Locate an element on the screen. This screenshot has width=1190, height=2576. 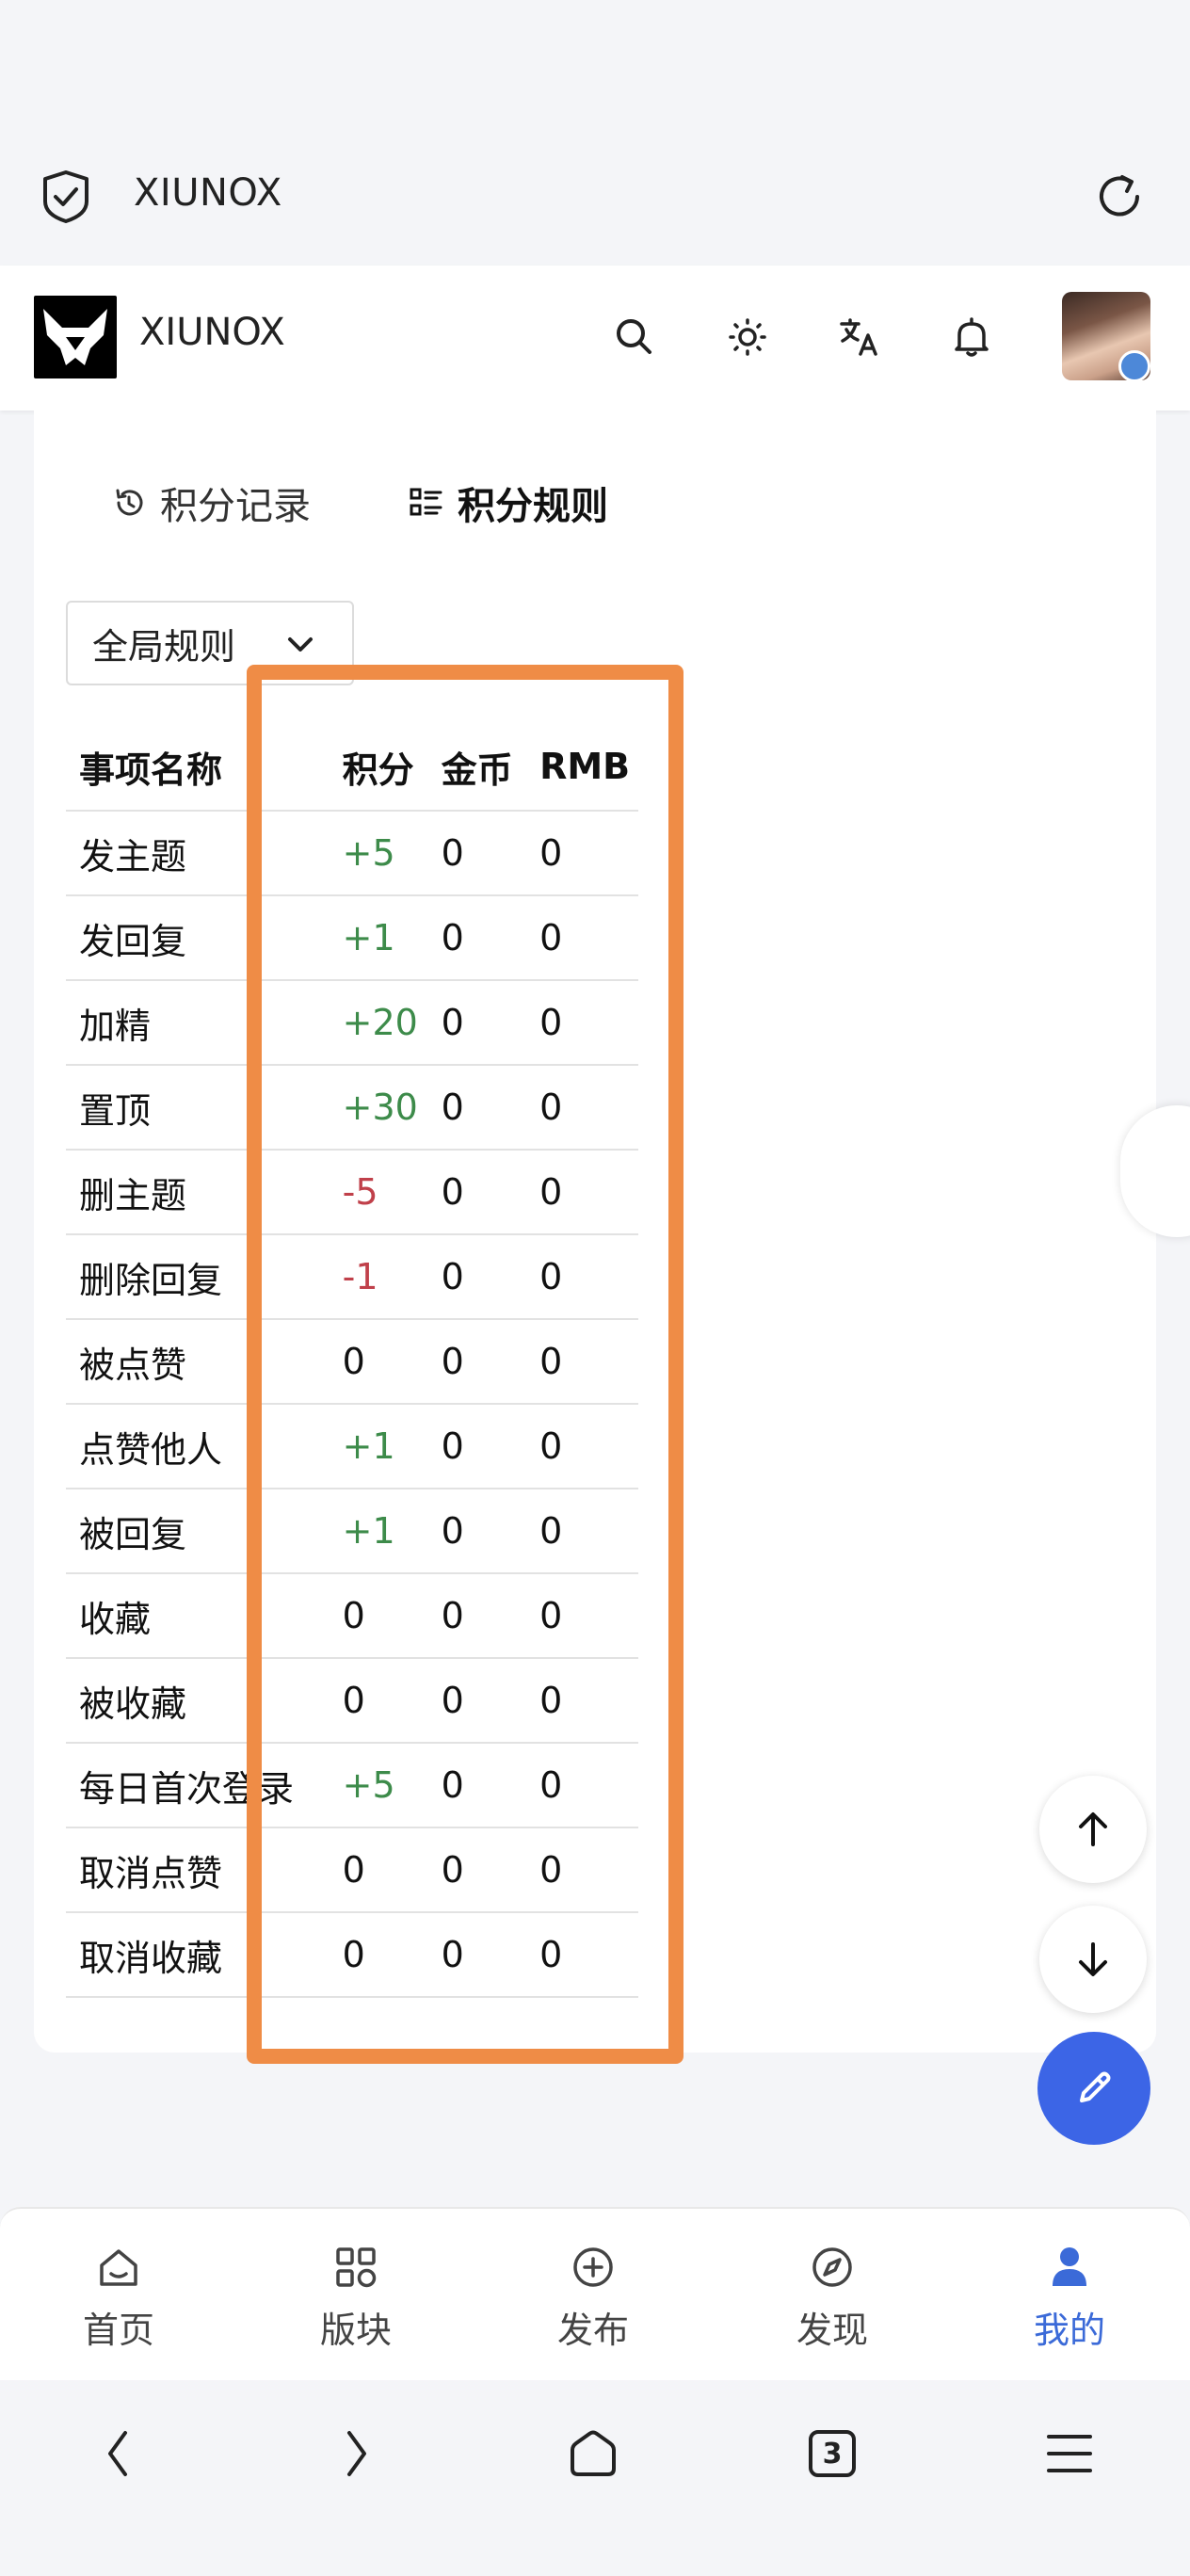
scroll-top-button is located at coordinates (1093, 1829).